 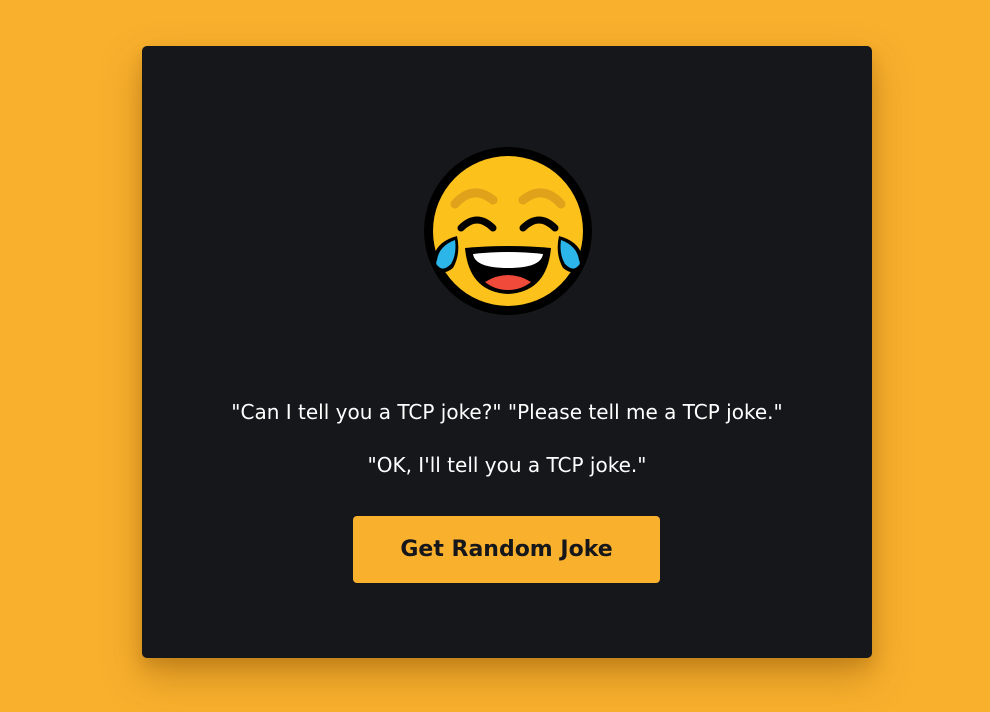 What do you see at coordinates (508, 231) in the screenshot?
I see `face-with-tears-of-joy-icon` at bounding box center [508, 231].